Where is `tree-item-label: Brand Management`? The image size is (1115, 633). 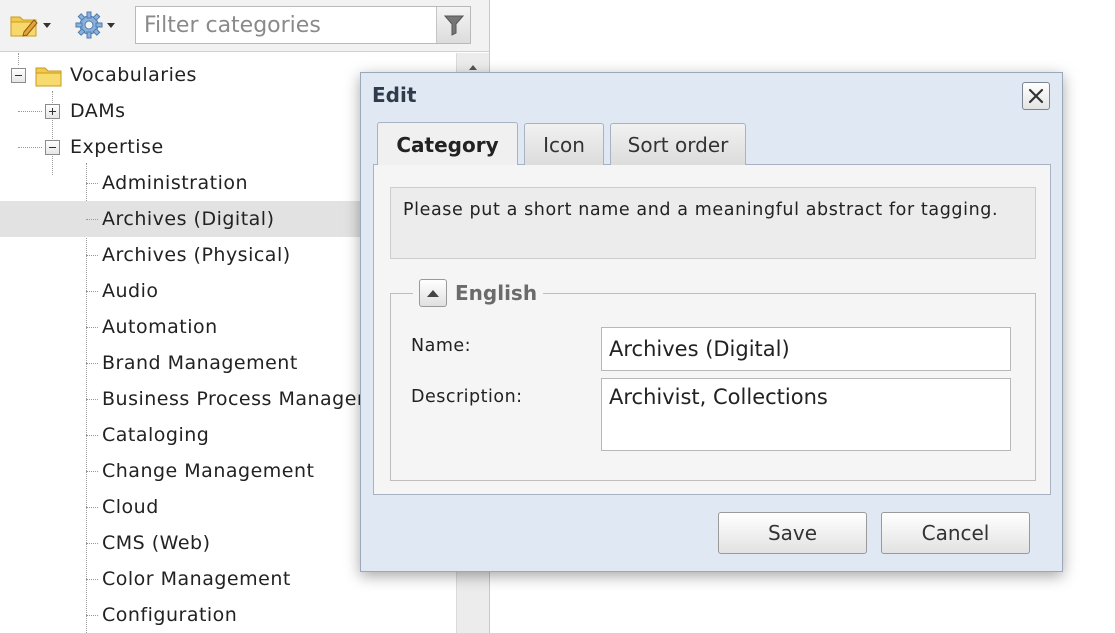
tree-item-label: Brand Management is located at coordinates (200, 363).